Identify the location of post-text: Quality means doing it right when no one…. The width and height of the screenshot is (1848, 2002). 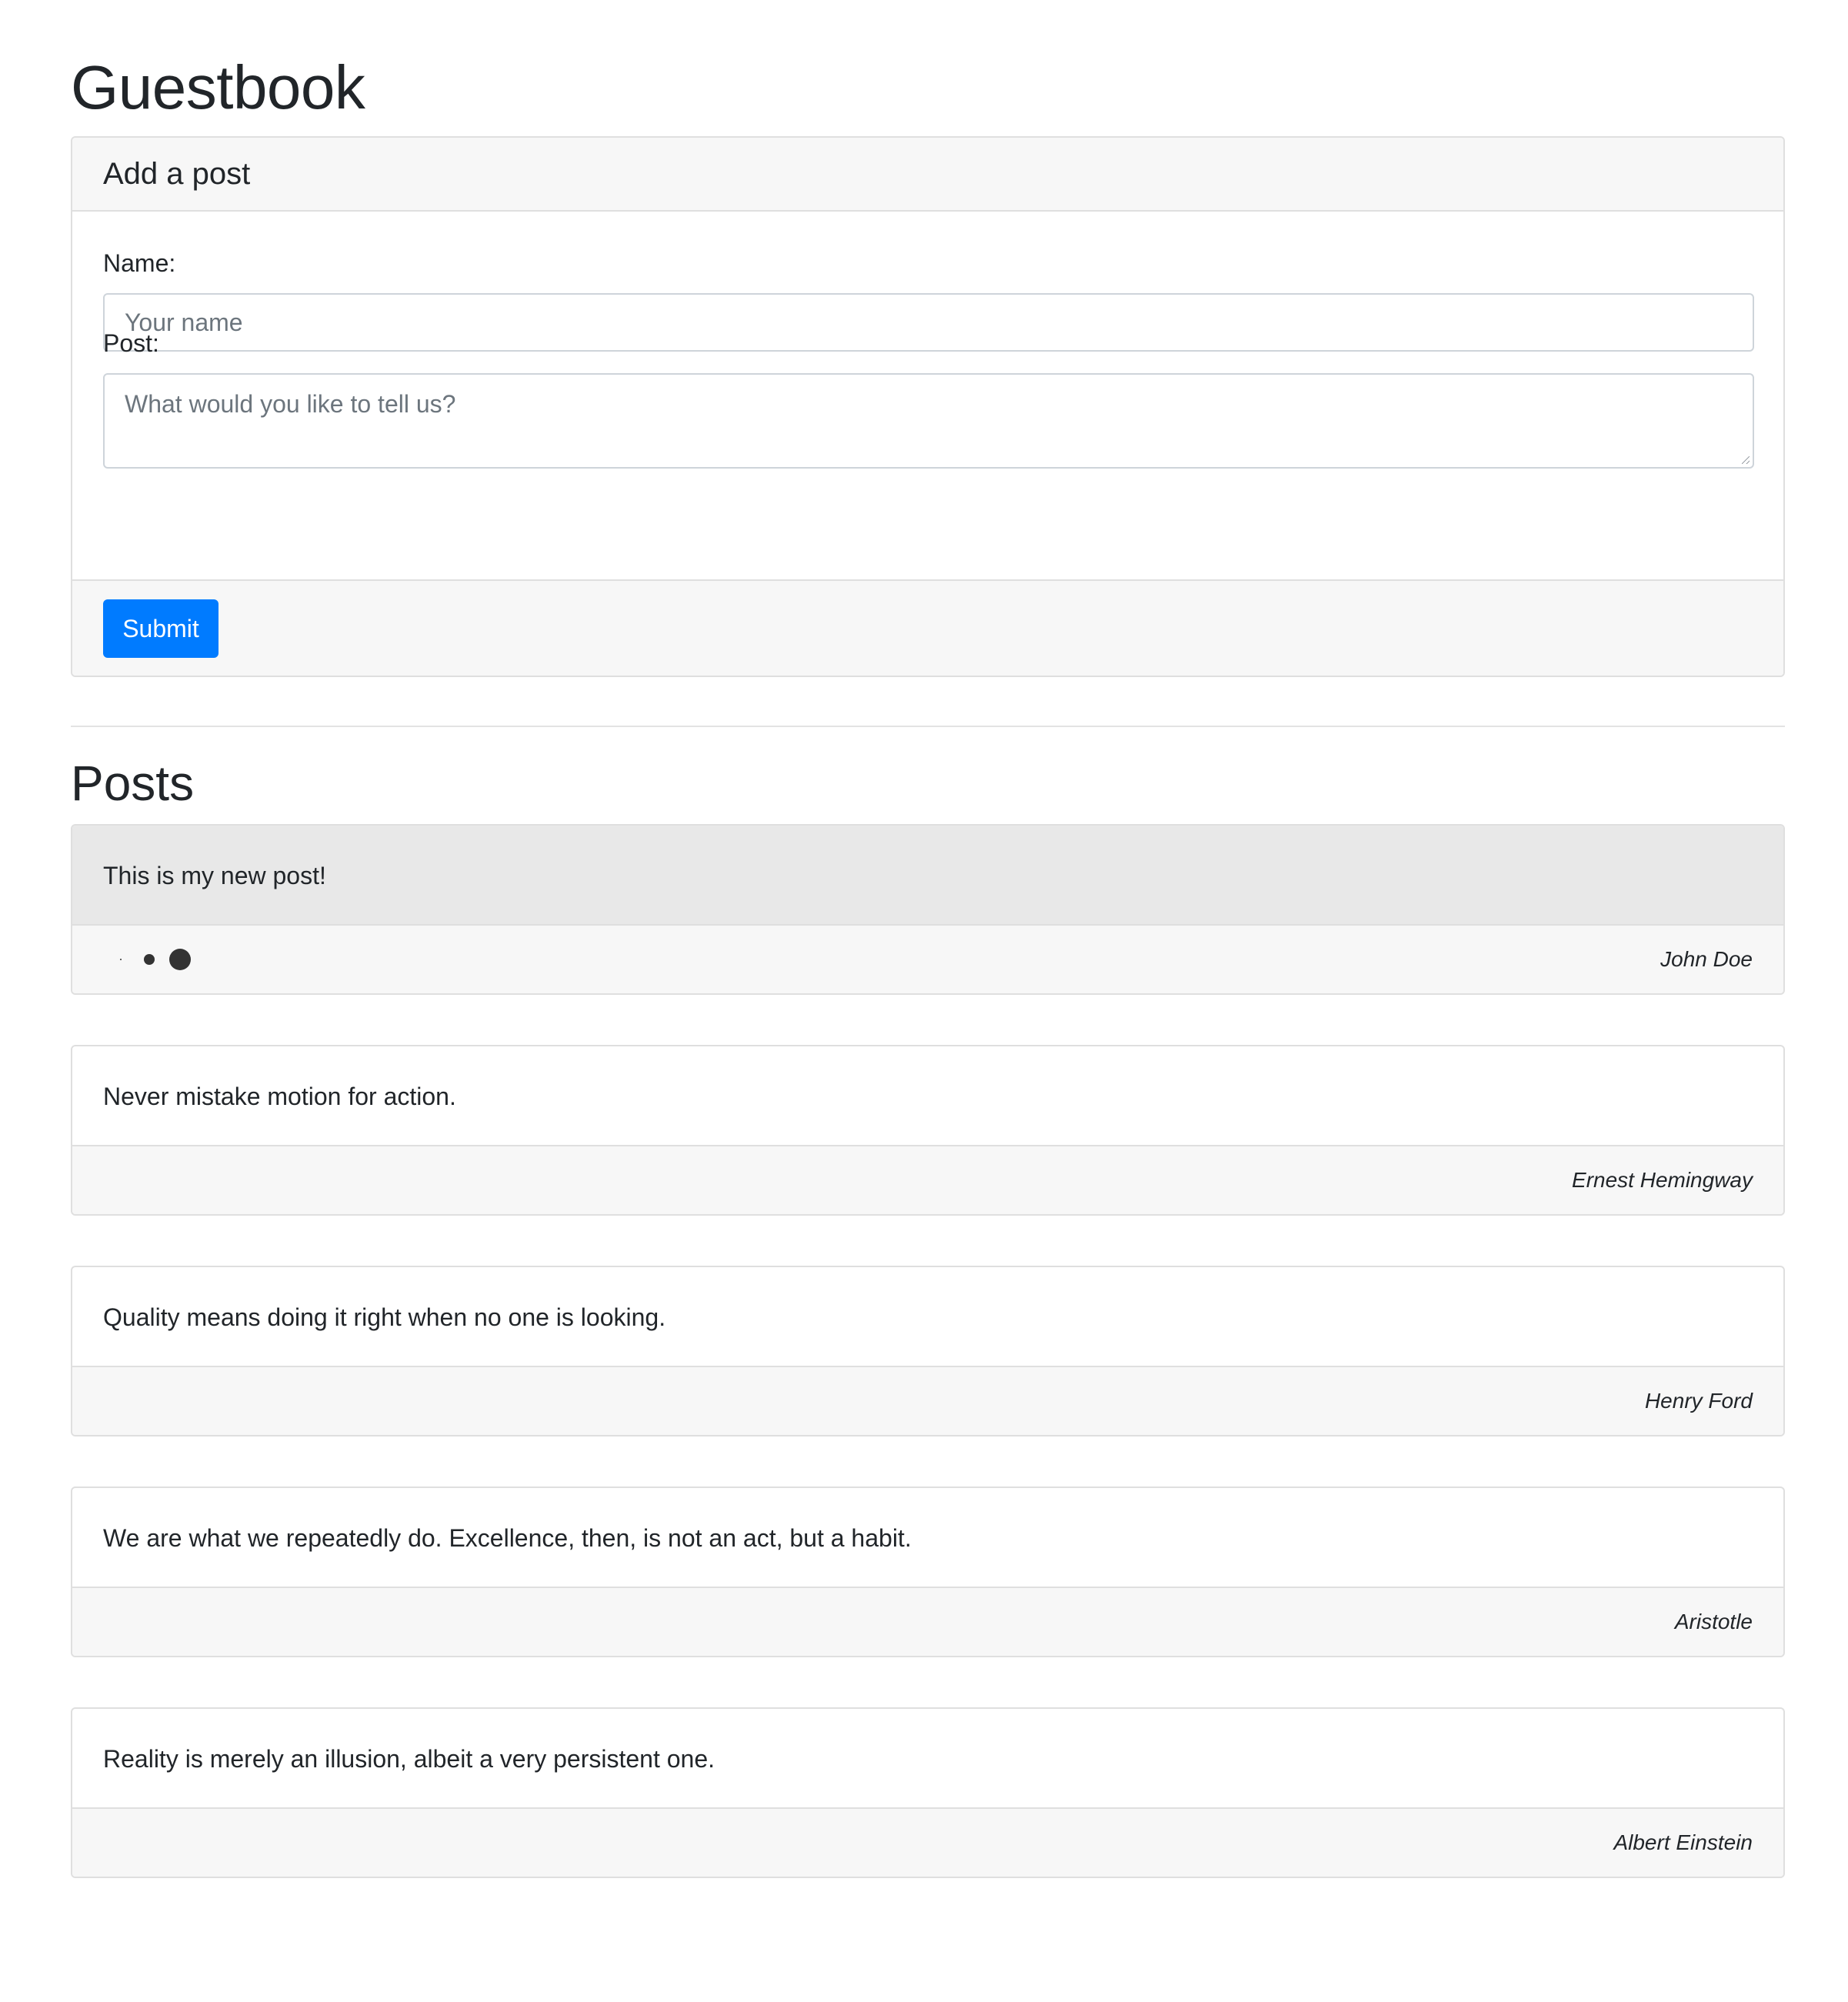
(927, 1317).